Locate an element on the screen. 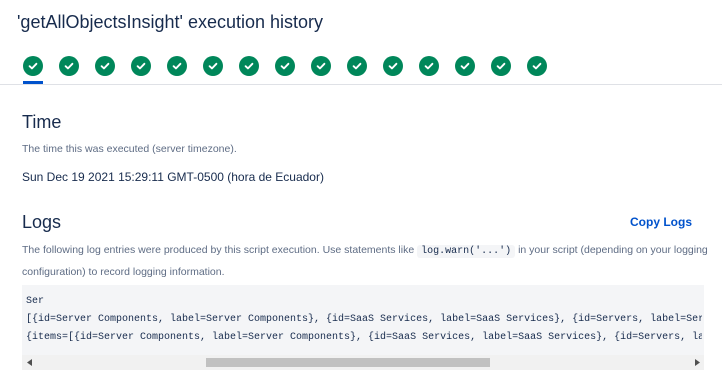 The image size is (722, 390). triangle-right-icon is located at coordinates (697, 362).